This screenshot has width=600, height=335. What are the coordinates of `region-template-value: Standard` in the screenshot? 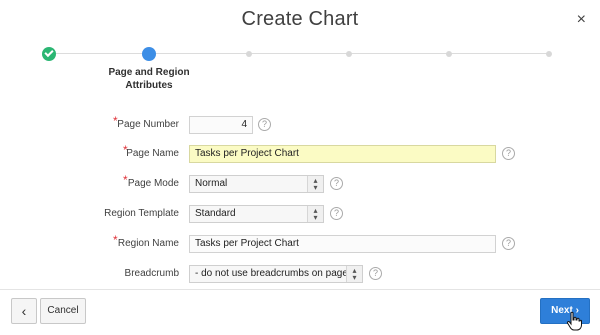 It's located at (215, 213).